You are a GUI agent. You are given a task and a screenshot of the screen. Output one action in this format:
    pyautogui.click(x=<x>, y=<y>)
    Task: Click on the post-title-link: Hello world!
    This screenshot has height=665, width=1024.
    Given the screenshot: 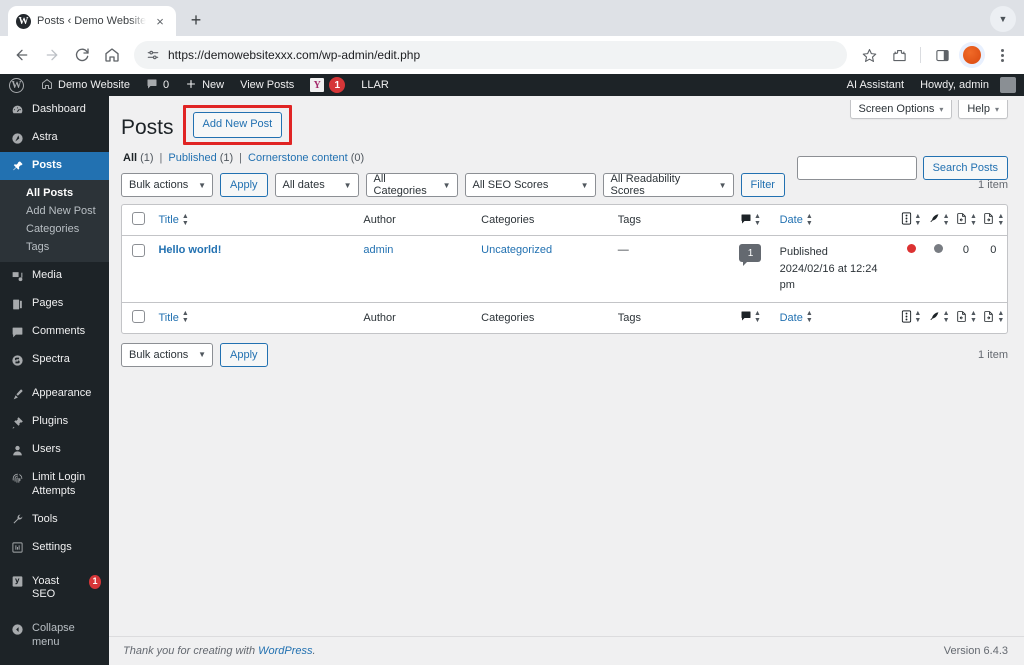 What is the action you would take?
    pyautogui.click(x=189, y=250)
    